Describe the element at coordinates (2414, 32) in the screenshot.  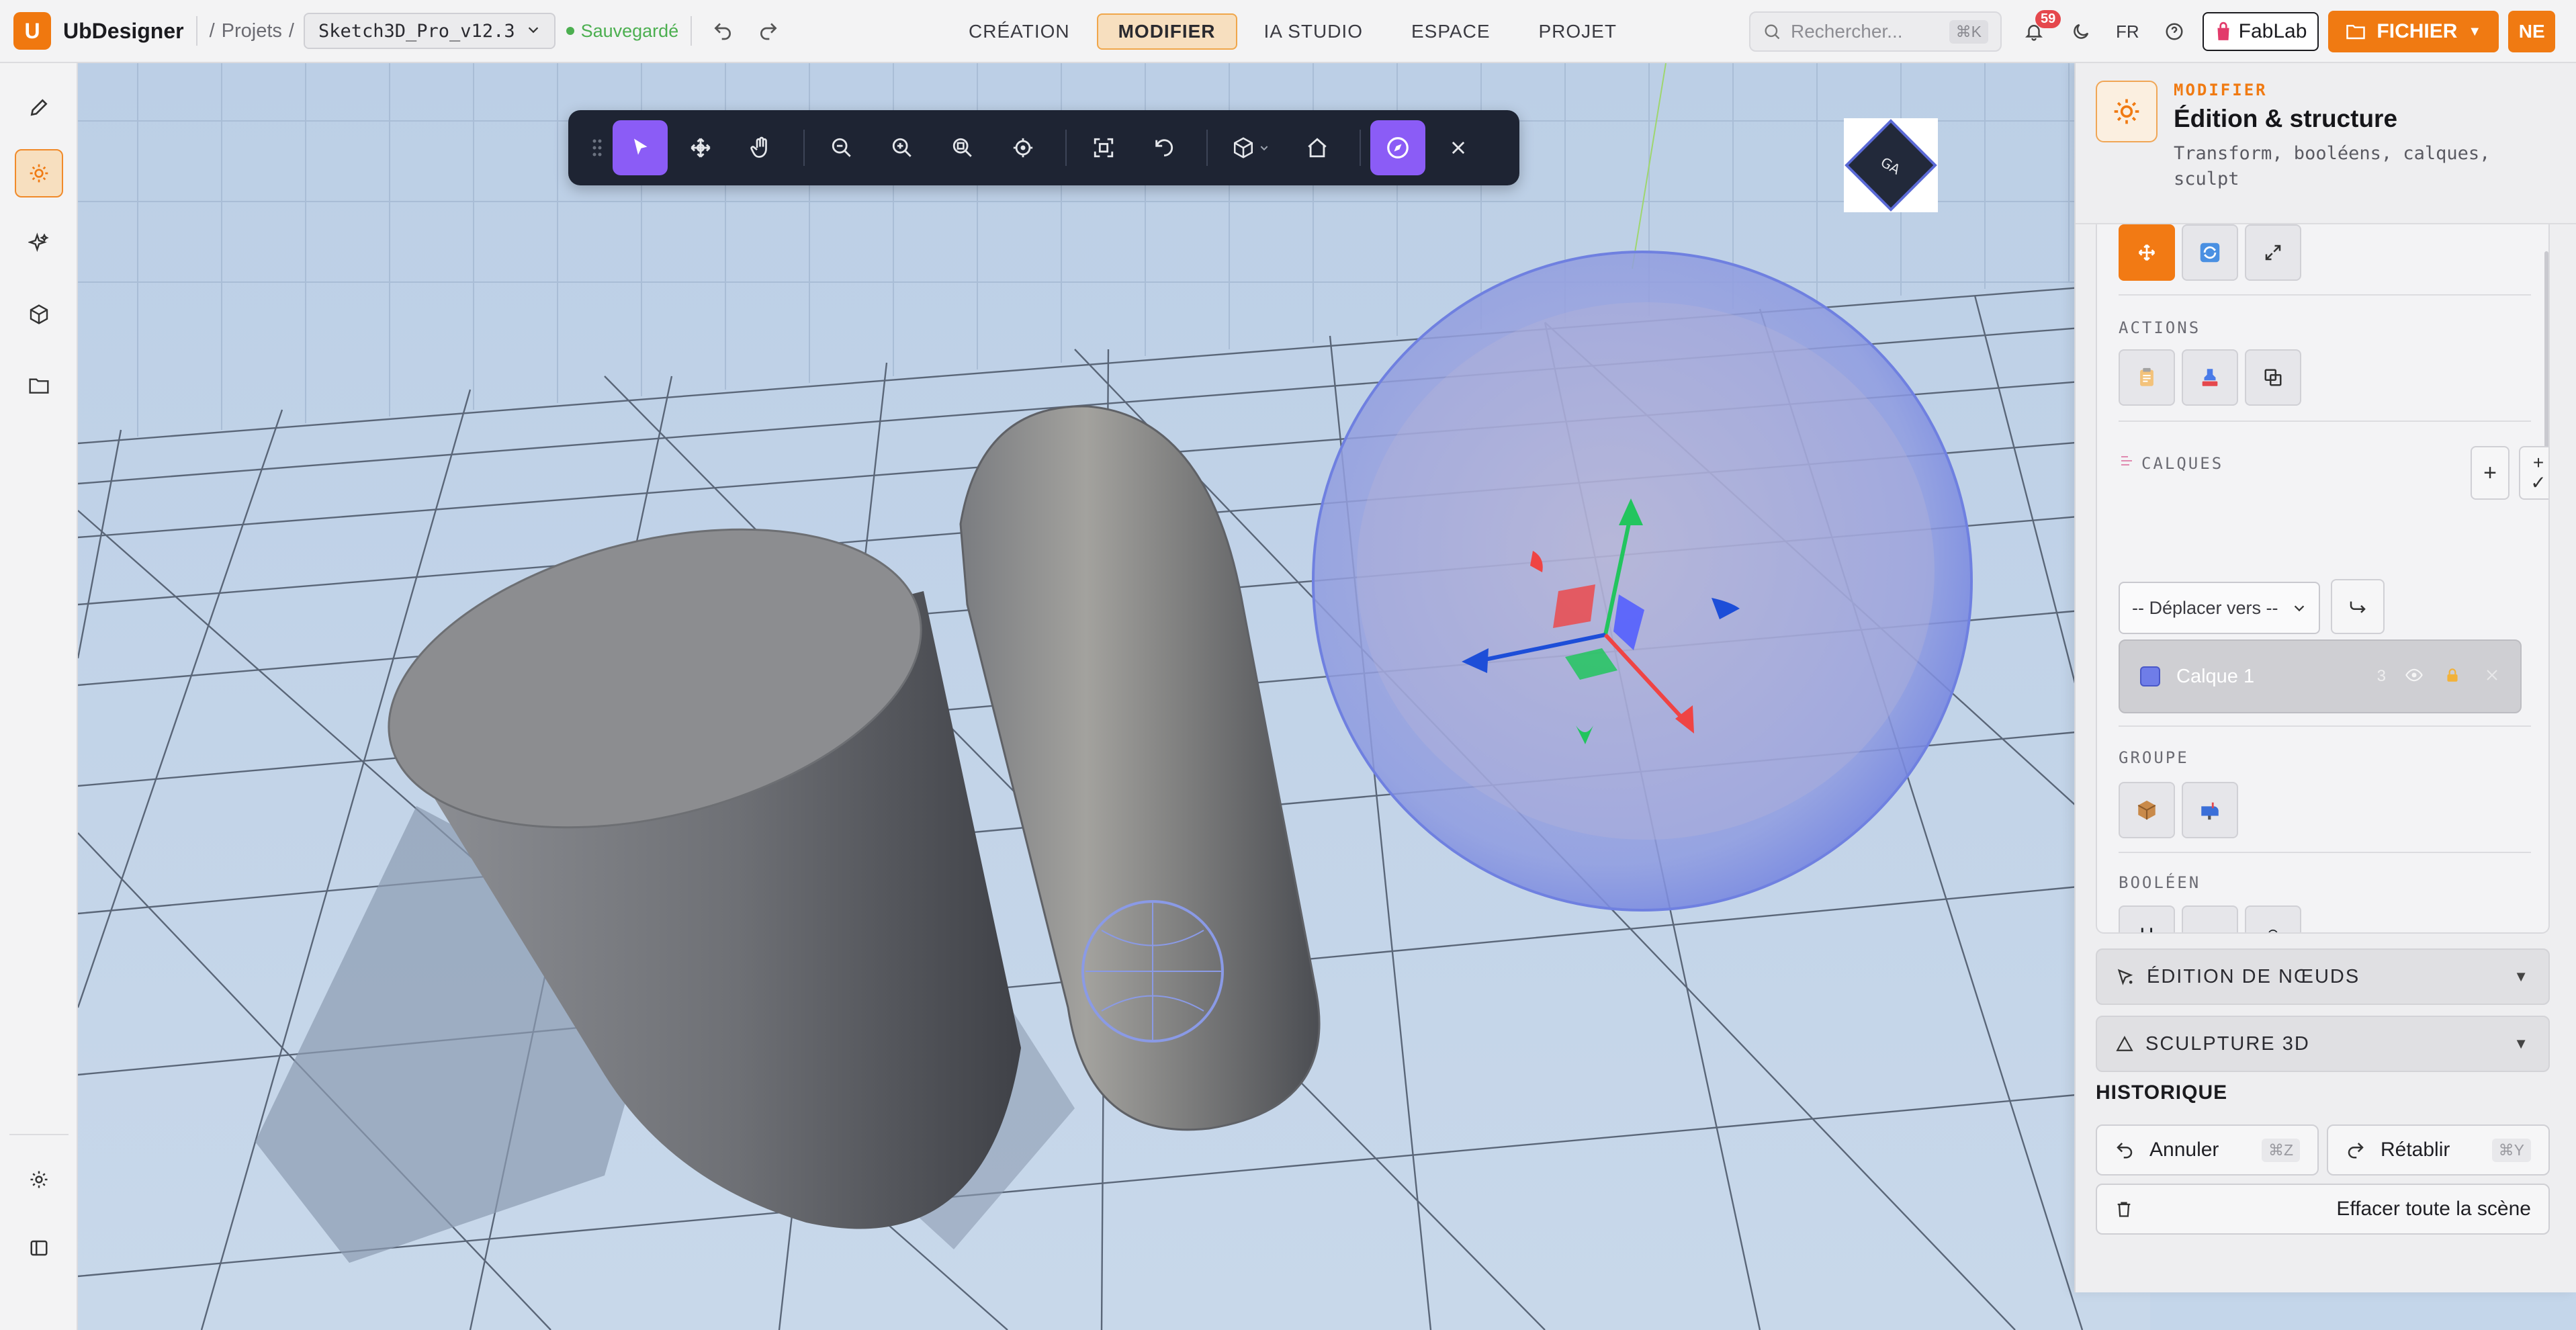
I see `file-menu-button: FICHIER ▼` at that location.